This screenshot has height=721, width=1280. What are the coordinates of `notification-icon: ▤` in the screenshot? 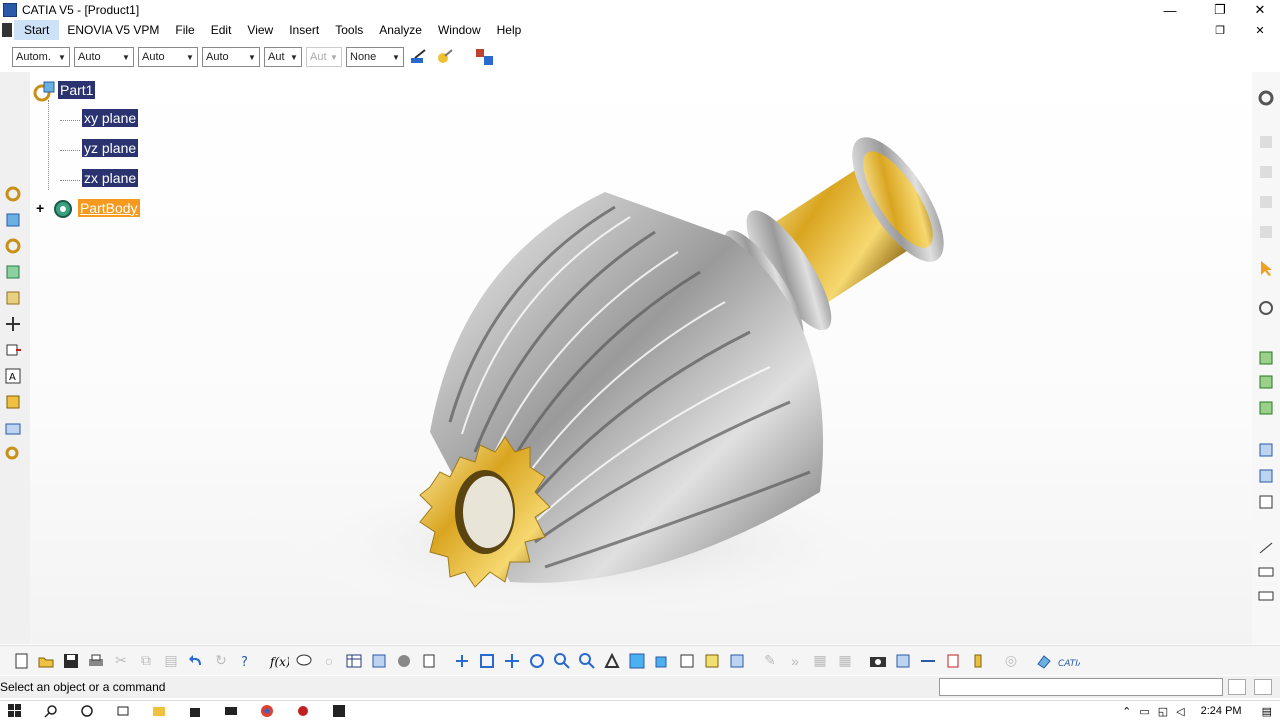 It's located at (1267, 711).